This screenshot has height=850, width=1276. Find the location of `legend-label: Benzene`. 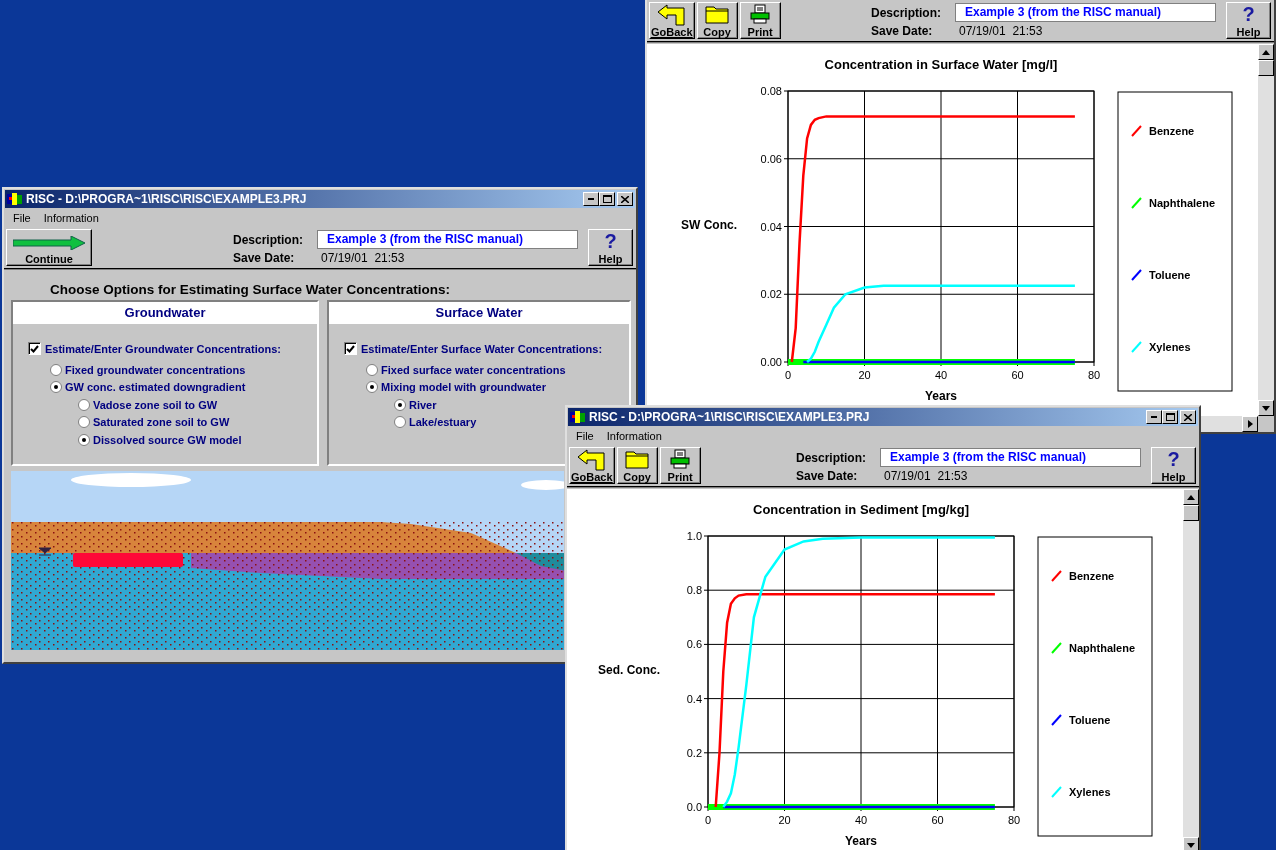

legend-label: Benzene is located at coordinates (1172, 131).